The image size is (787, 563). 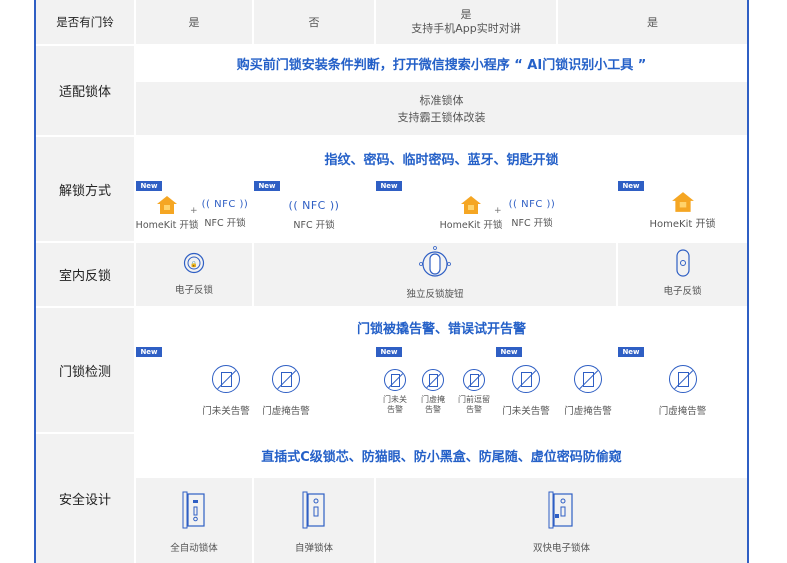 What do you see at coordinates (314, 22) in the screenshot?
I see `doorbell-value-2: 否` at bounding box center [314, 22].